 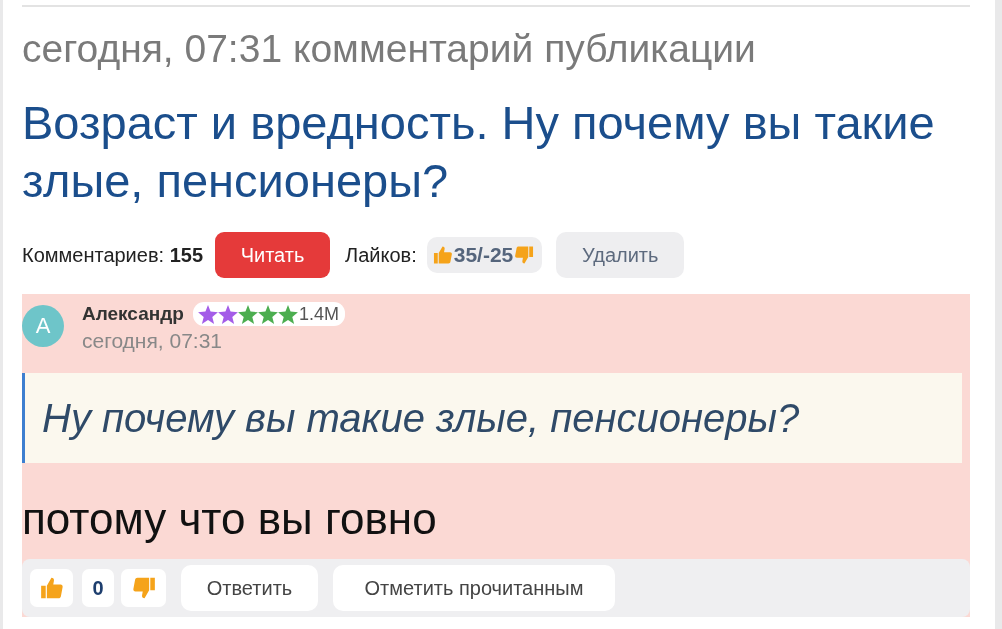 What do you see at coordinates (43, 326) in the screenshot?
I see `avatar: А` at bounding box center [43, 326].